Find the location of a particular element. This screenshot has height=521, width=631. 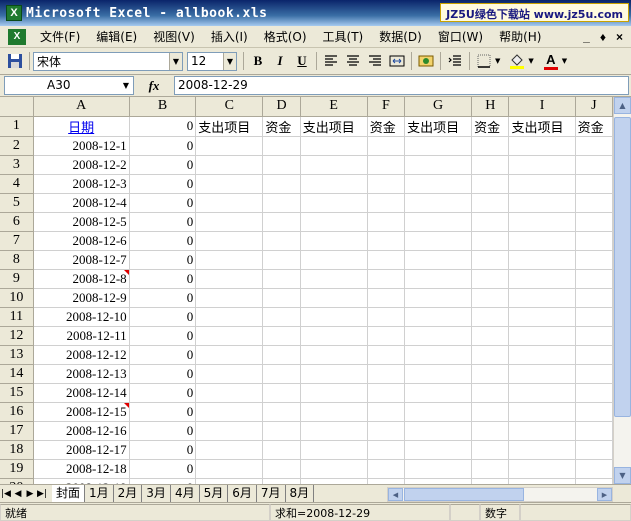

cell-date: 2008-12-11 is located at coordinates (81, 336).